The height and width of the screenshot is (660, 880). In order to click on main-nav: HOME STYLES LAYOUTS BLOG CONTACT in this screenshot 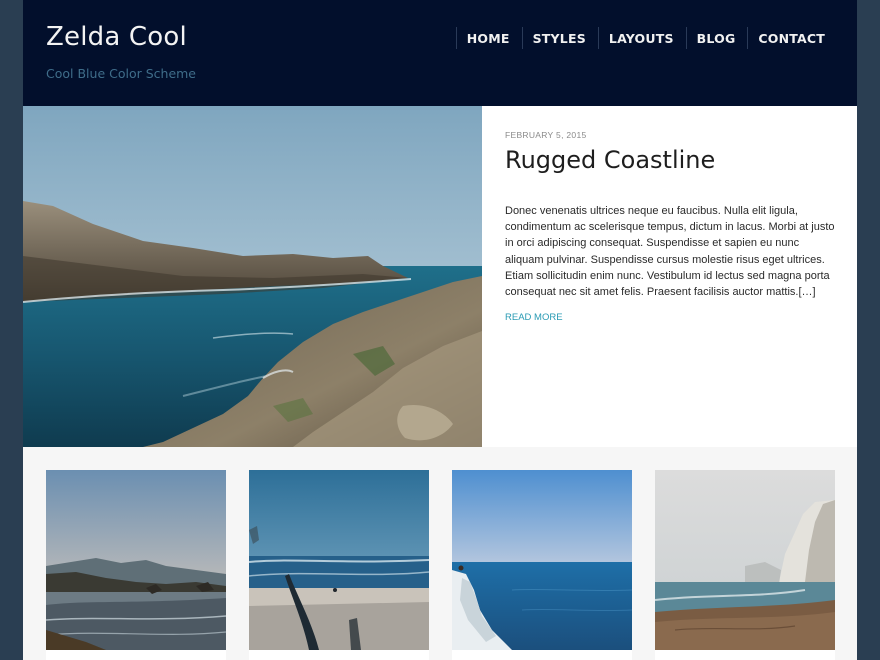, I will do `click(640, 38)`.